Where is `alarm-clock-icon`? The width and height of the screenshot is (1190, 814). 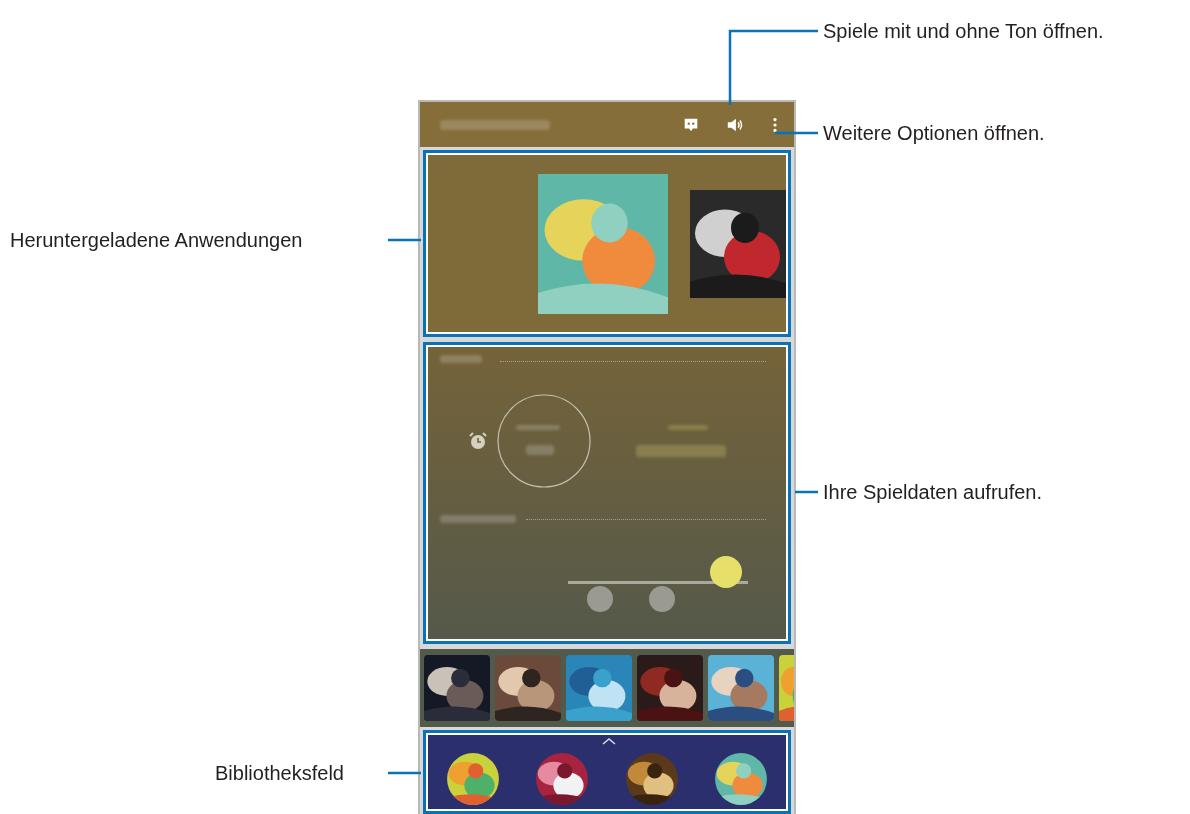 alarm-clock-icon is located at coordinates (478, 441).